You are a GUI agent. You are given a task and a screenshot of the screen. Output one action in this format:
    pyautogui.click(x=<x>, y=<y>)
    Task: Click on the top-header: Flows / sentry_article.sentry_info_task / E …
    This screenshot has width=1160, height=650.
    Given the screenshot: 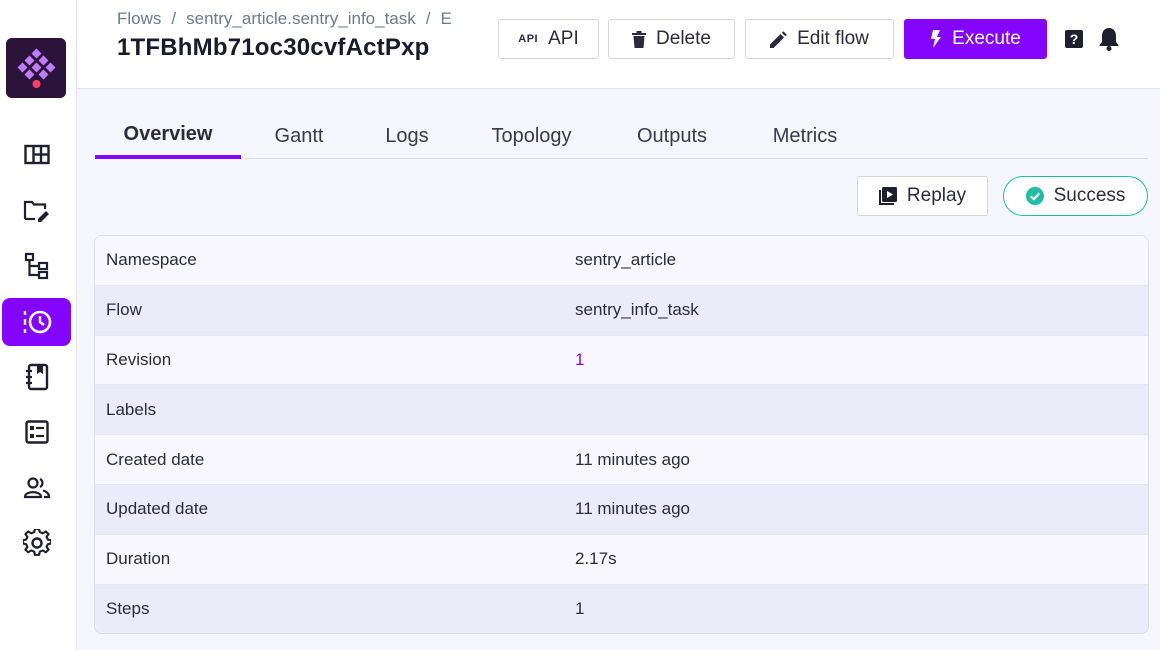 What is the action you would take?
    pyautogui.click(x=618, y=44)
    